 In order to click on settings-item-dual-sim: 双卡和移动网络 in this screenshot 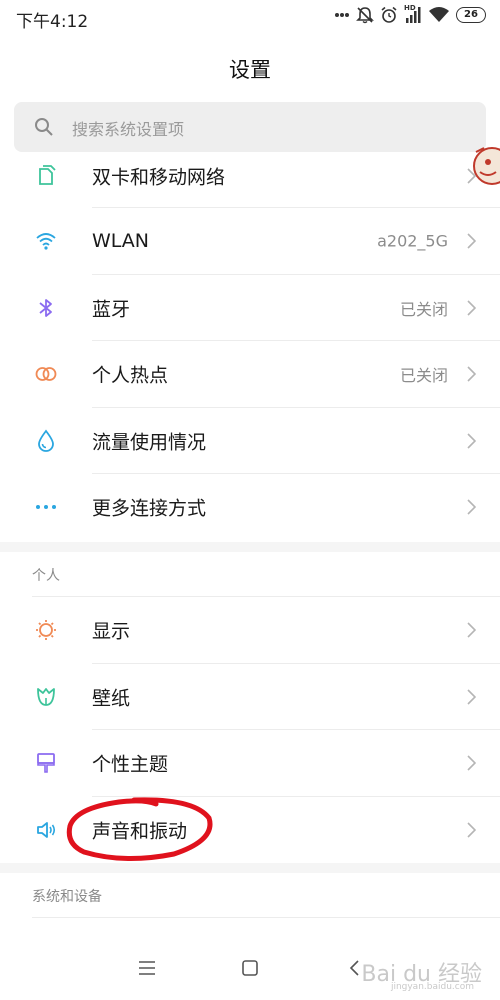, I will do `click(250, 175)`.